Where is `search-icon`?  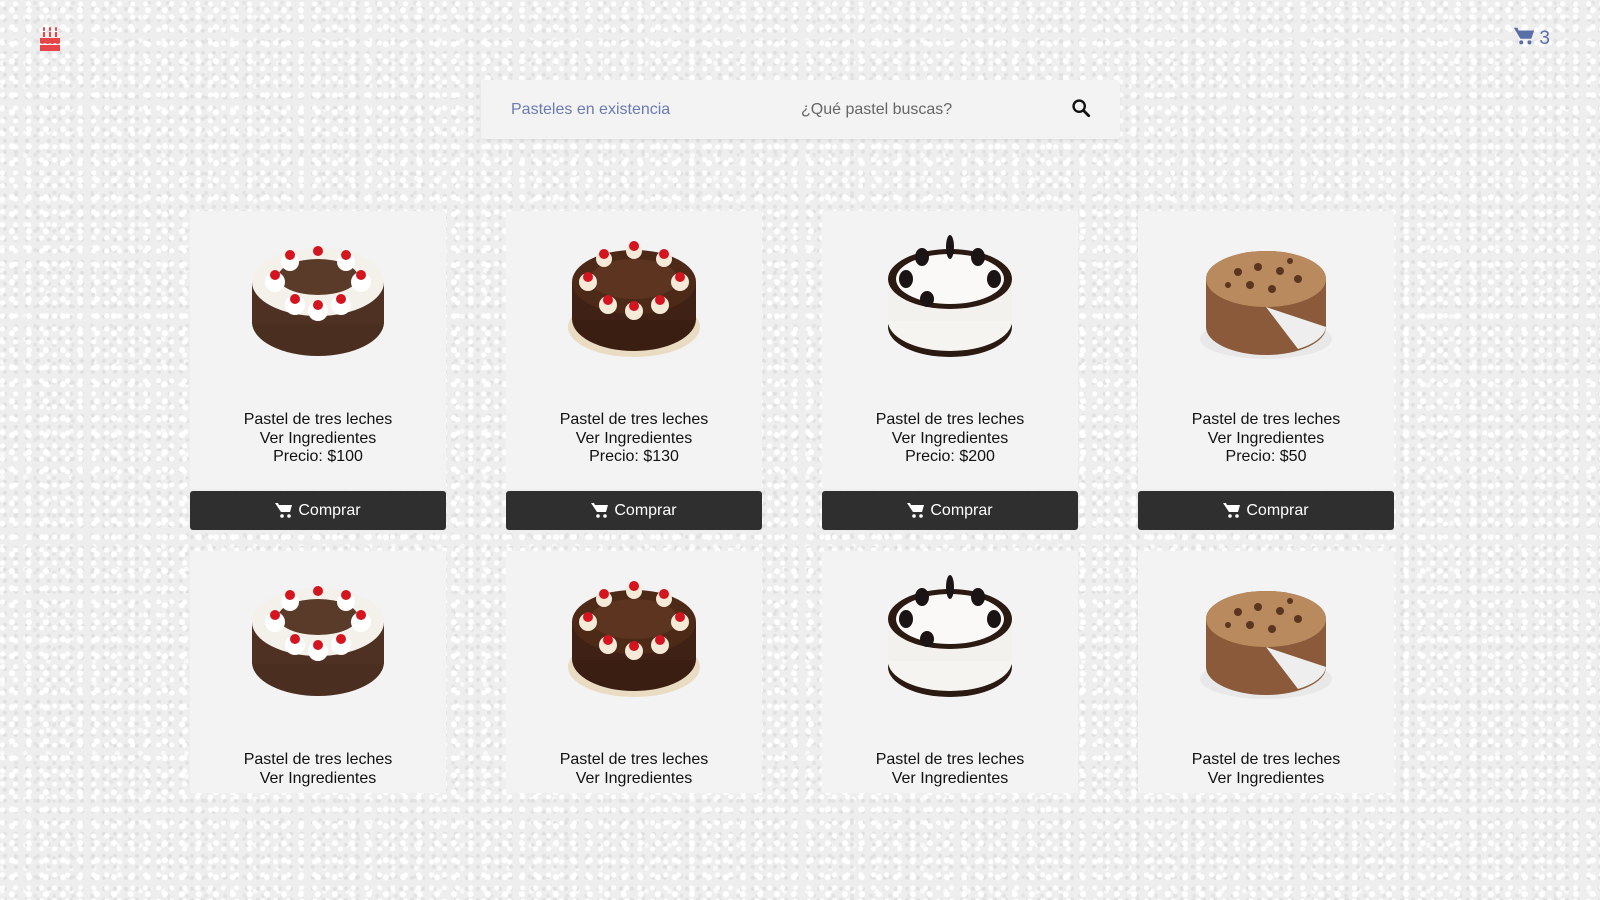
search-icon is located at coordinates (1081, 108).